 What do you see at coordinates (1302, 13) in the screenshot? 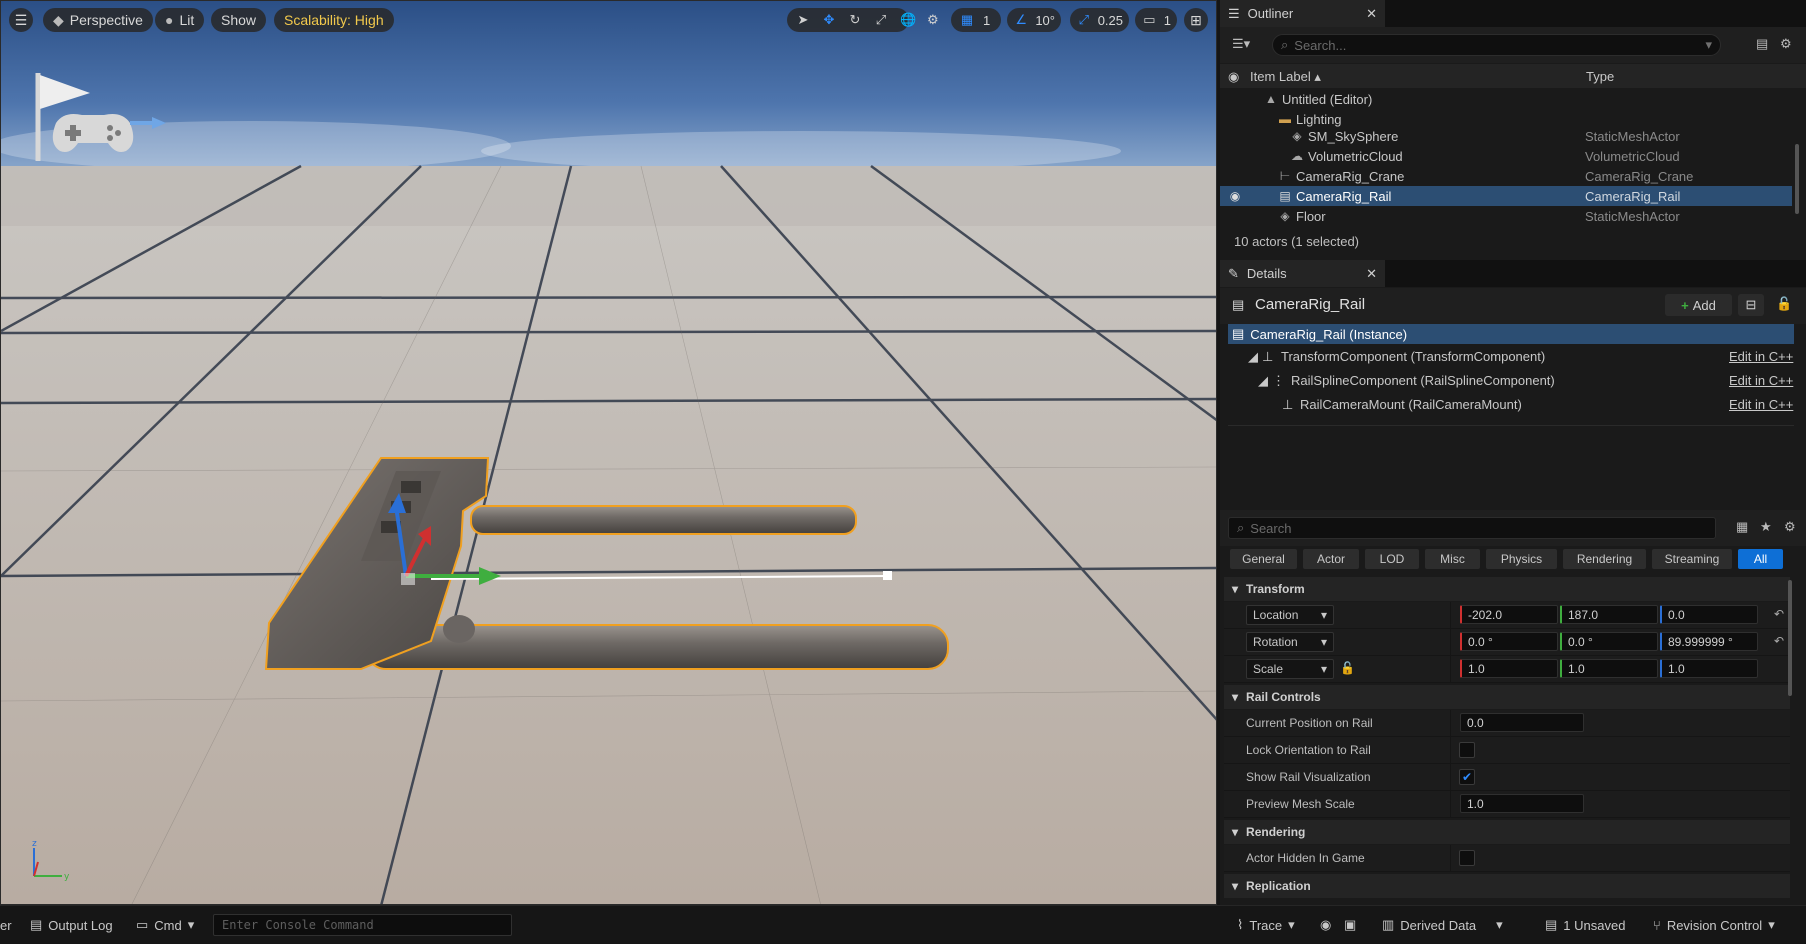
I see `tab-outliner: ☰ Outliner ✕` at bounding box center [1302, 13].